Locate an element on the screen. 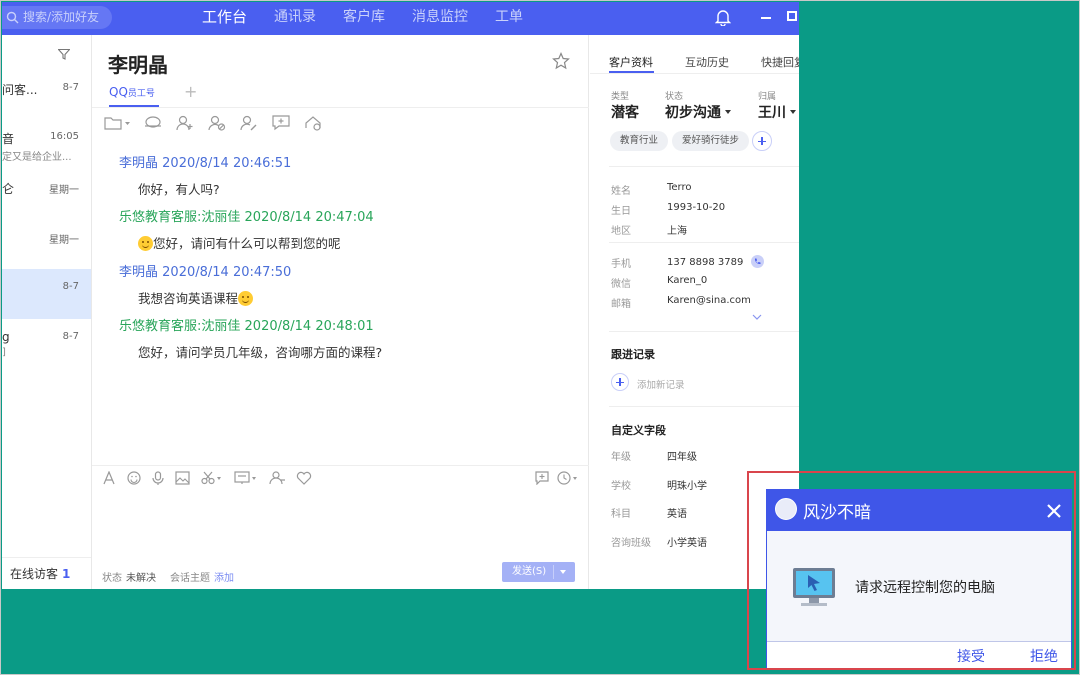 This screenshot has height=675, width=1080. state-label: 状态 is located at coordinates (674, 97).